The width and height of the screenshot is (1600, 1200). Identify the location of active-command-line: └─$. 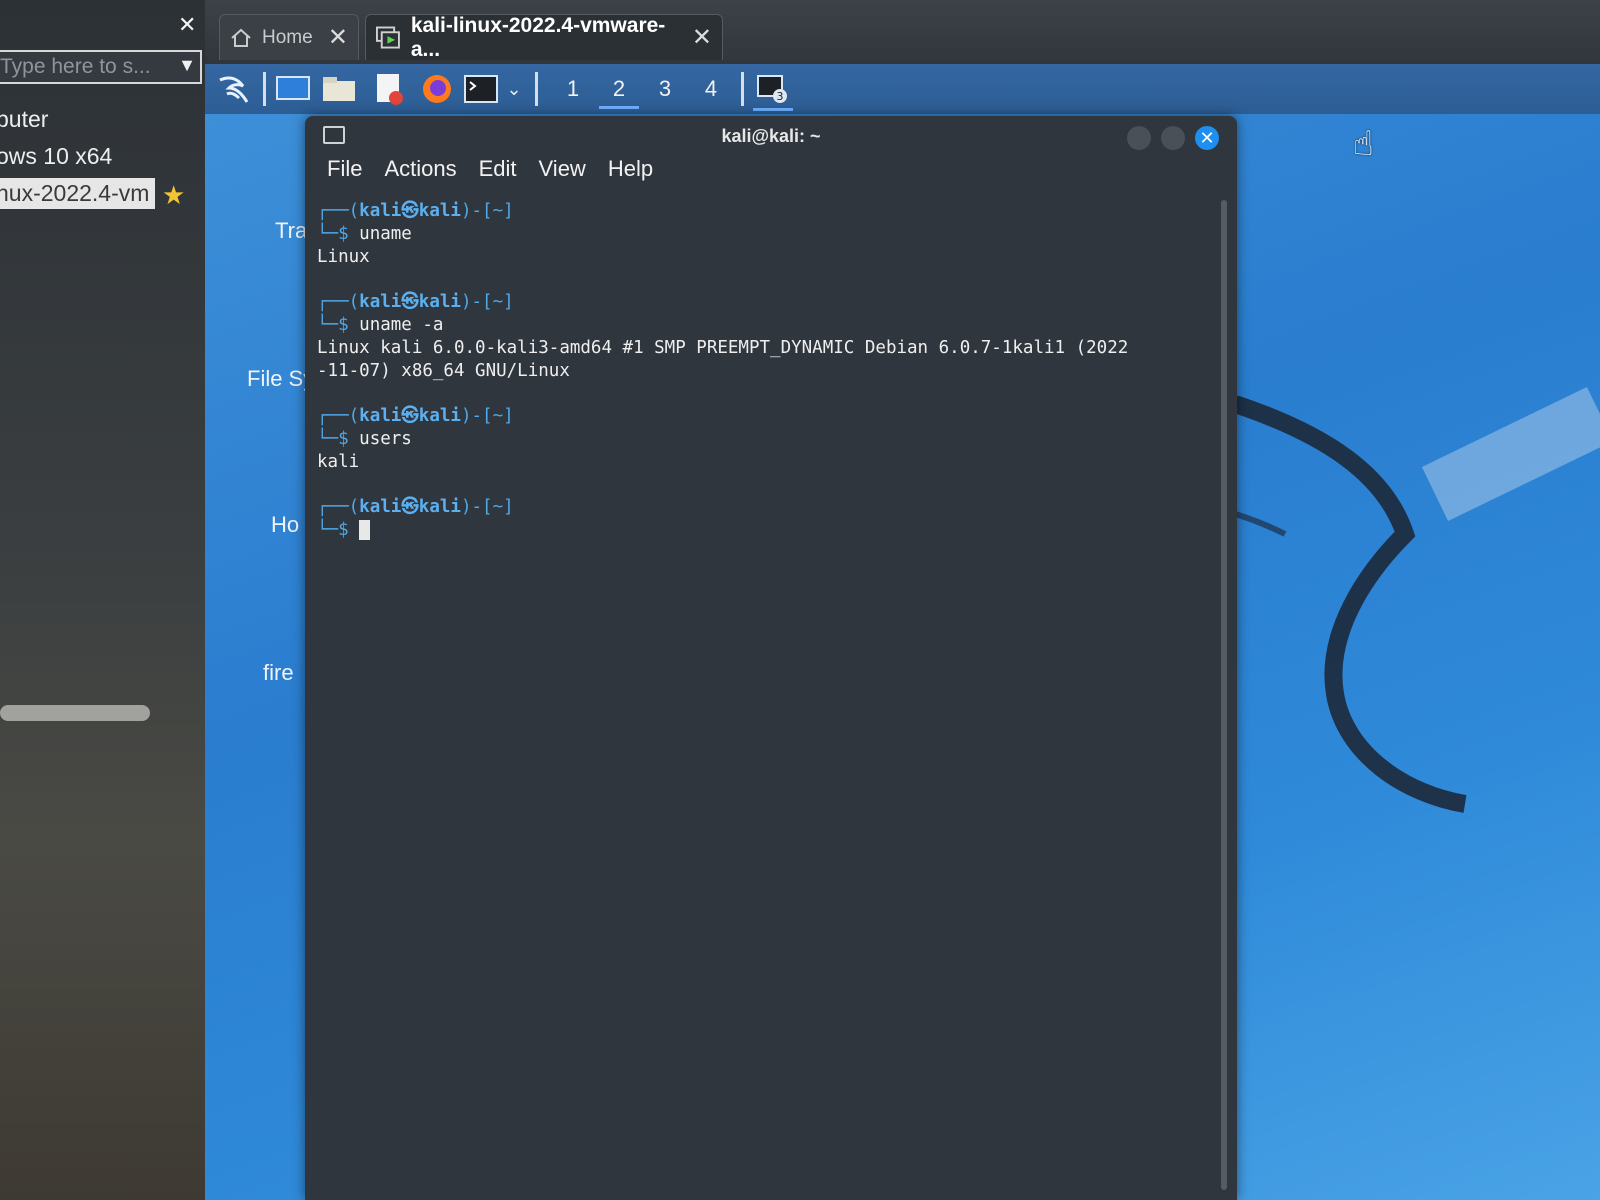
(767, 530).